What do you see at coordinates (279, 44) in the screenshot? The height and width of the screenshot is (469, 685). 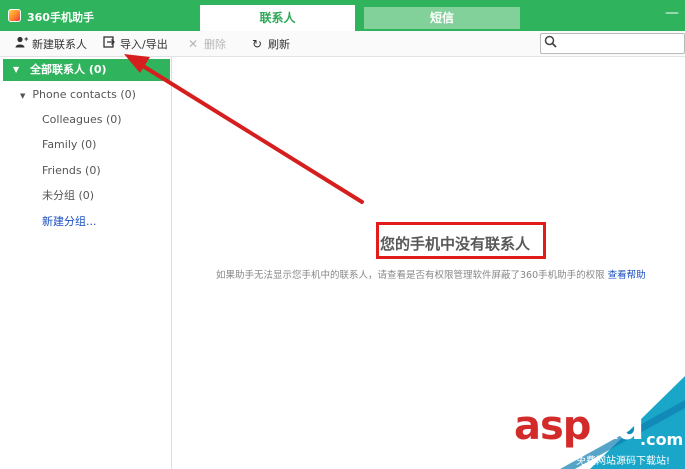 I see `refresh-label: 刷新` at bounding box center [279, 44].